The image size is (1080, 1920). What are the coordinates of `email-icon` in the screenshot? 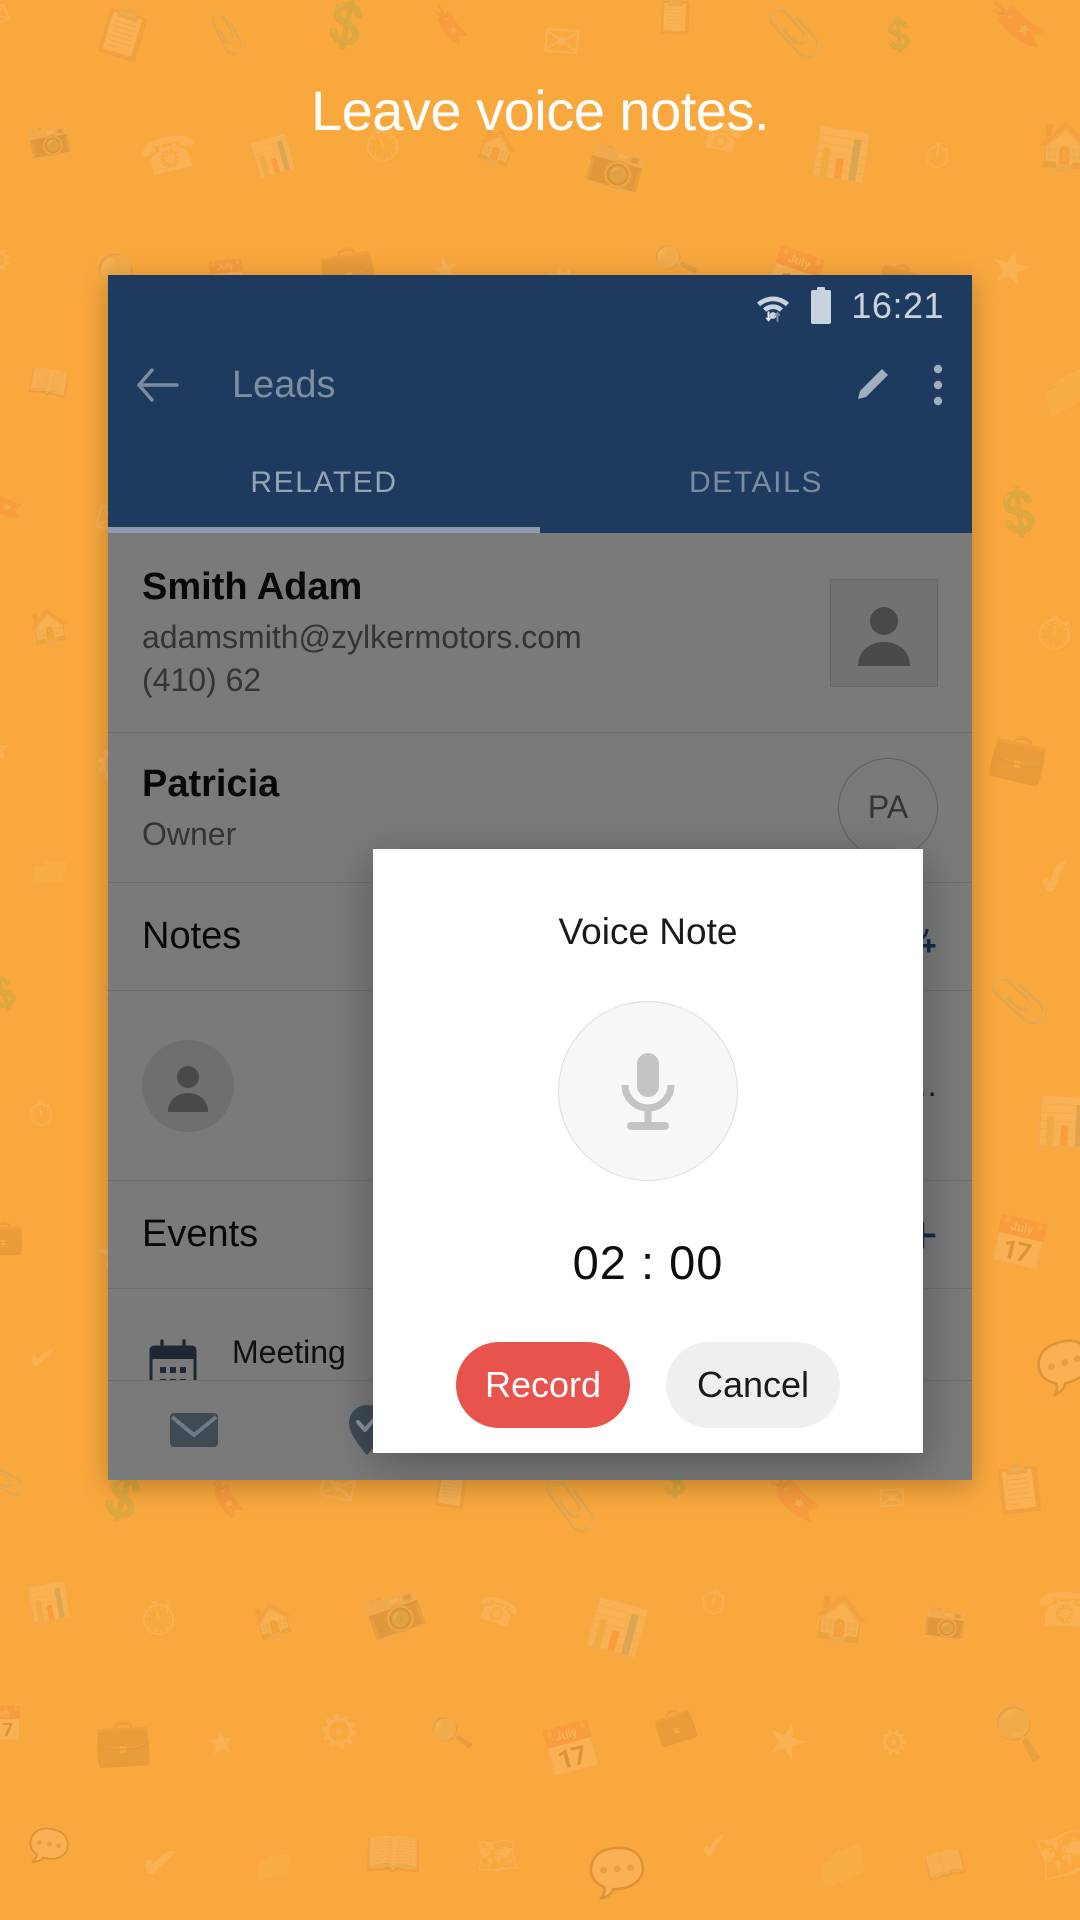 It's located at (194, 1430).